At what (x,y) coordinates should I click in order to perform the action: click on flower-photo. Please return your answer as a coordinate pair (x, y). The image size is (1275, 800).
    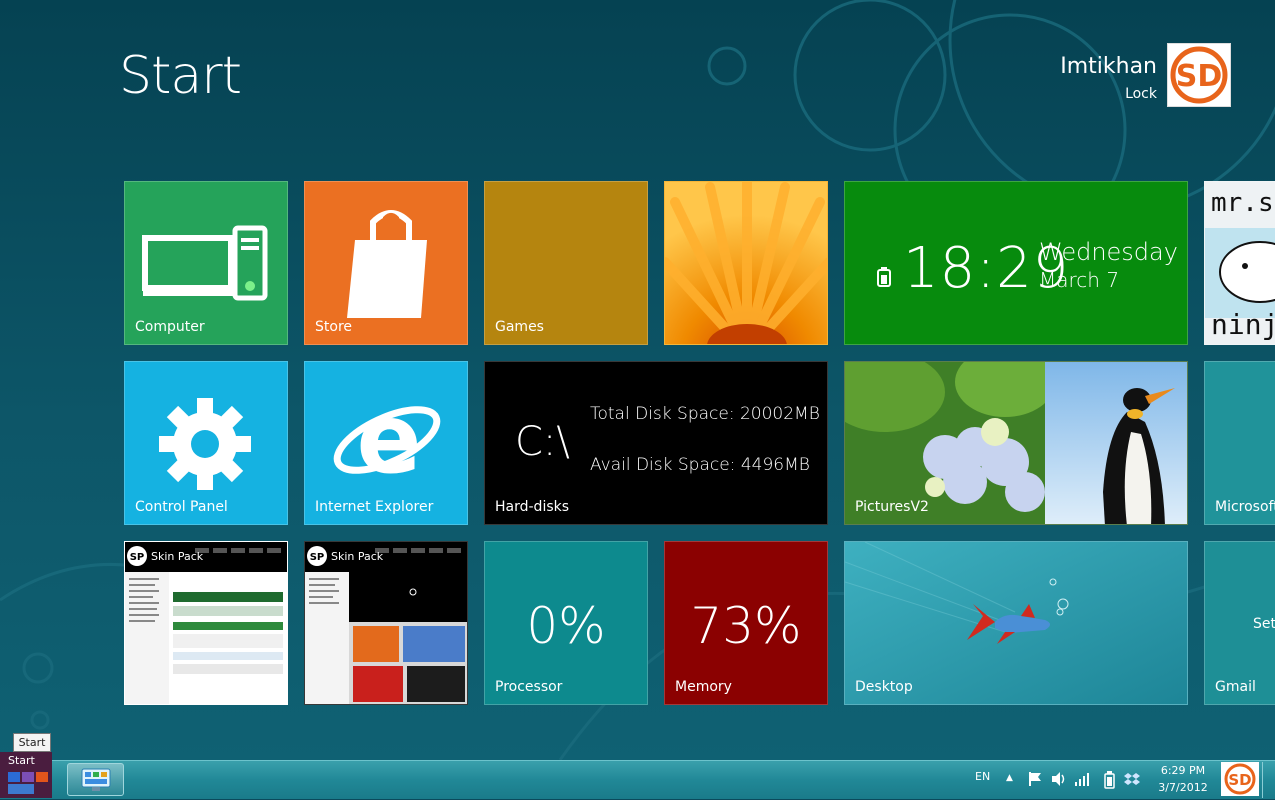
    Looking at the image, I should click on (746, 263).